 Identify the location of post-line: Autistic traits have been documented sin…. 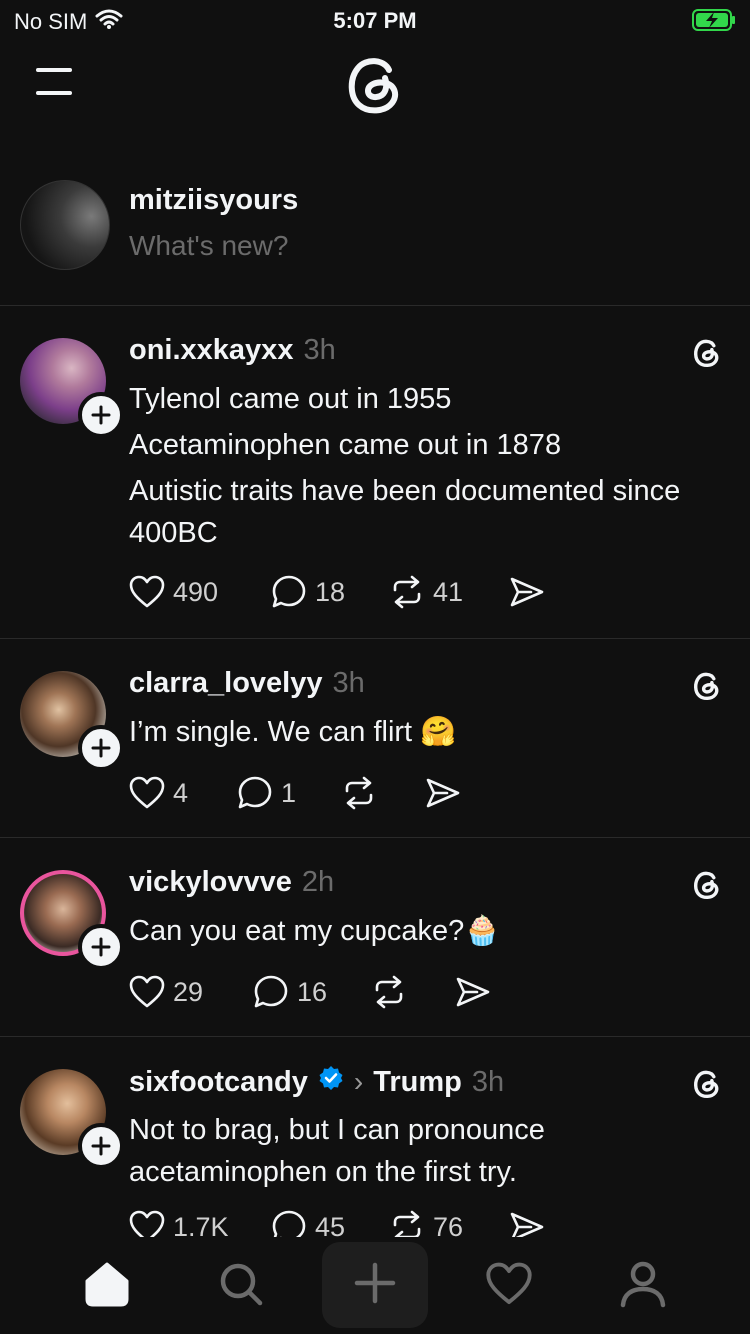
(405, 512).